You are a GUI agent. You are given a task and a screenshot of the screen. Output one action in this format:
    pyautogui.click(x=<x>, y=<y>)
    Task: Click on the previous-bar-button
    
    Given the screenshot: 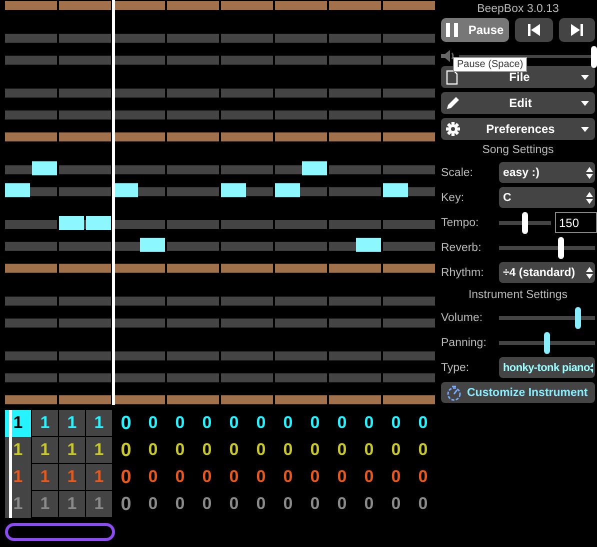 What is the action you would take?
    pyautogui.click(x=534, y=30)
    